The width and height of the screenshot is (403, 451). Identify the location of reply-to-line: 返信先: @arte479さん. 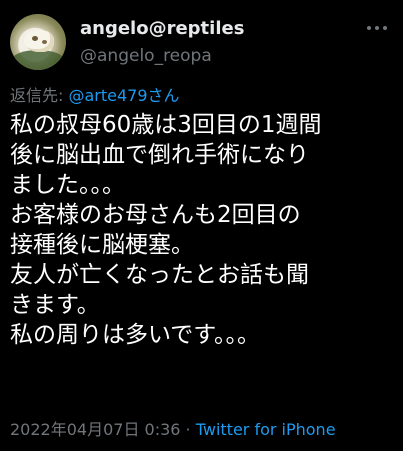
(95, 94).